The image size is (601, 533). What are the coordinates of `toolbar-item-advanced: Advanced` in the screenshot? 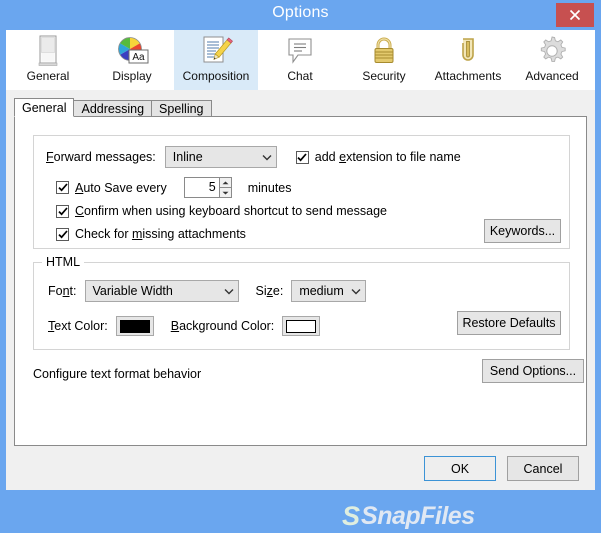 It's located at (552, 60).